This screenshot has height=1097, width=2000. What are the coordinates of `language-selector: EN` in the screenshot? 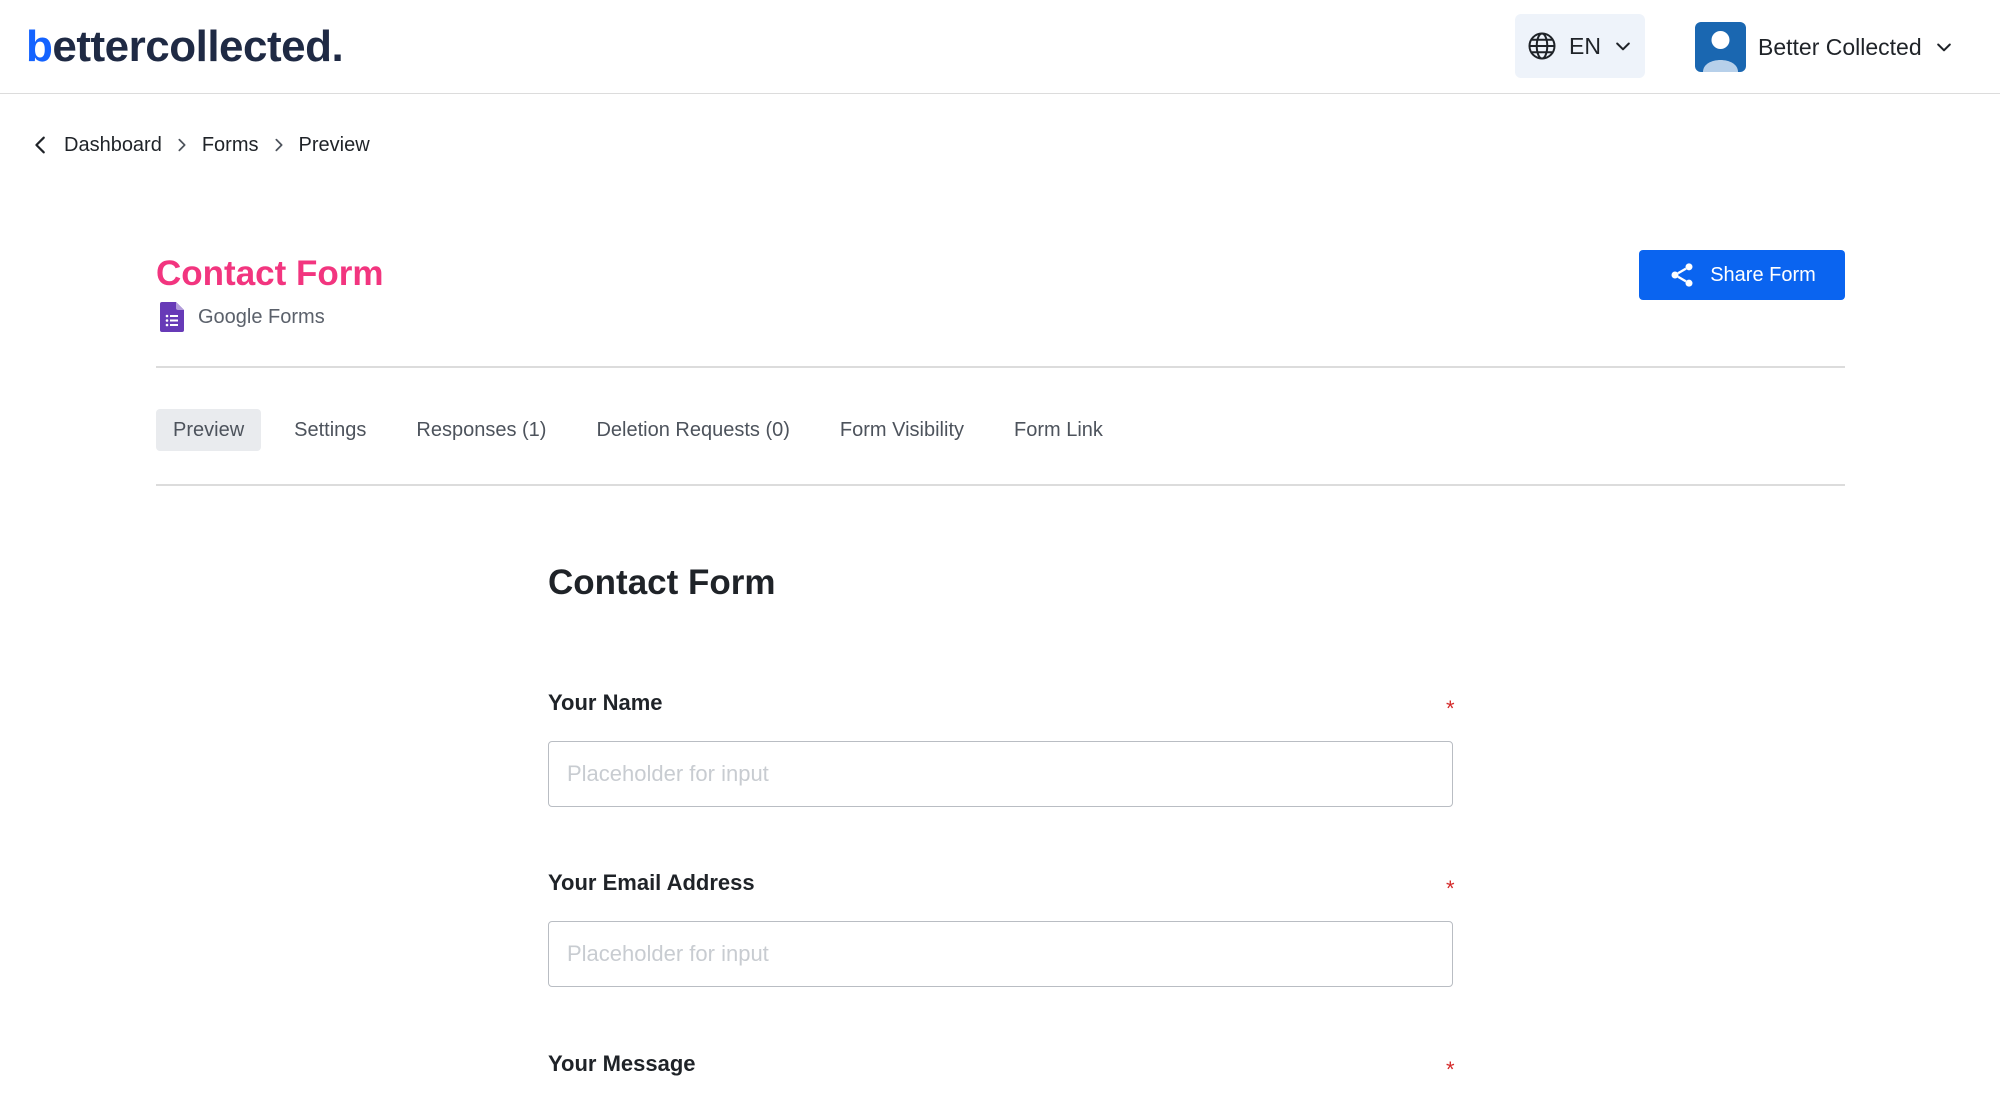 It's located at (1580, 46).